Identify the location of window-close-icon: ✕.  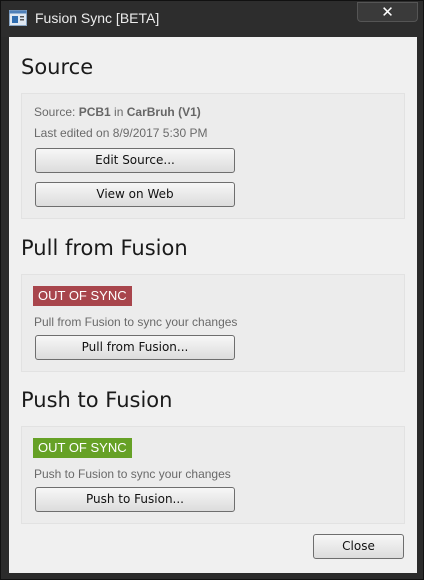
(387, 12).